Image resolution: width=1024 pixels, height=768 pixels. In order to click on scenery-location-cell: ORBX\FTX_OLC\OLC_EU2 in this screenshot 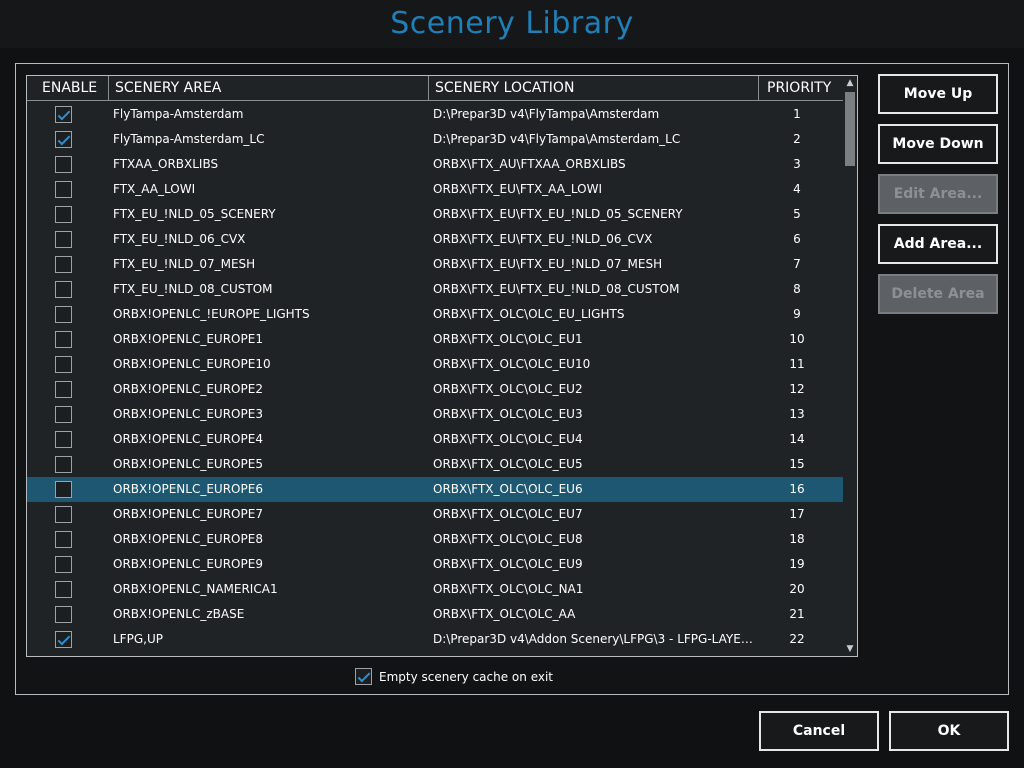, I will do `click(508, 389)`.